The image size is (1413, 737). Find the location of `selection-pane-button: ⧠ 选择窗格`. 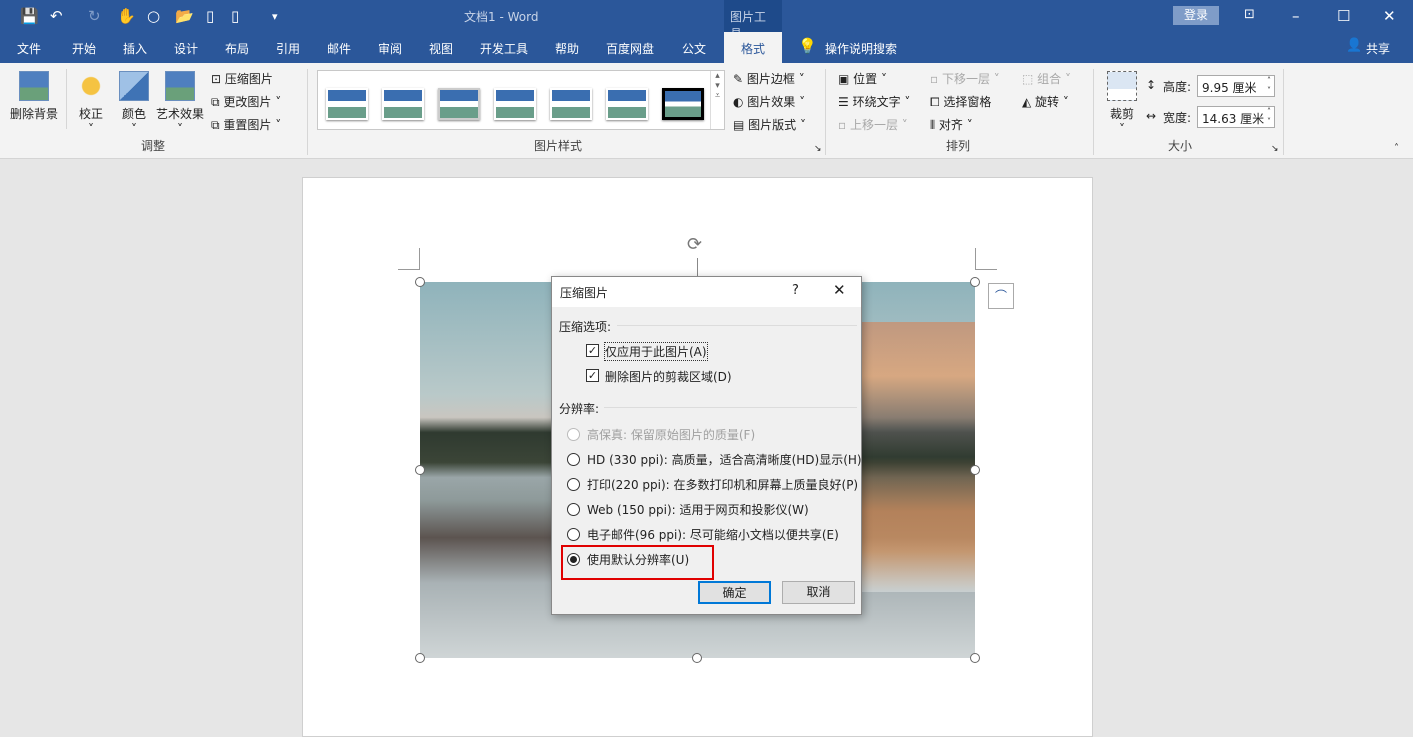

selection-pane-button: ⧠ 选择窗格 is located at coordinates (960, 101).